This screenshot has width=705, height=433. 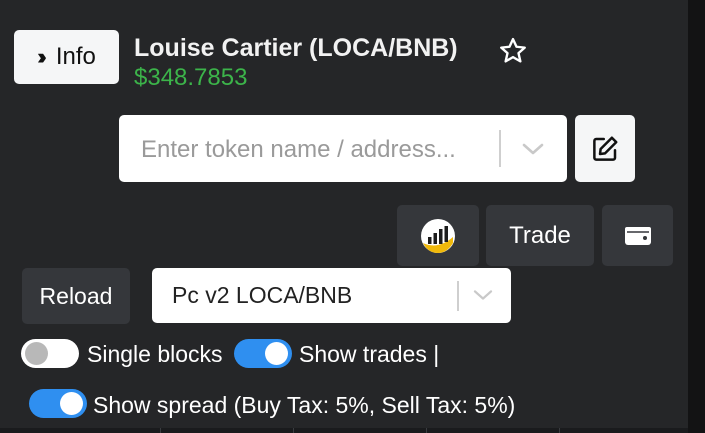 I want to click on show-spread-label: Show spread (Buy Tax: 5%, Sell Tax: 5%), so click(x=304, y=405).